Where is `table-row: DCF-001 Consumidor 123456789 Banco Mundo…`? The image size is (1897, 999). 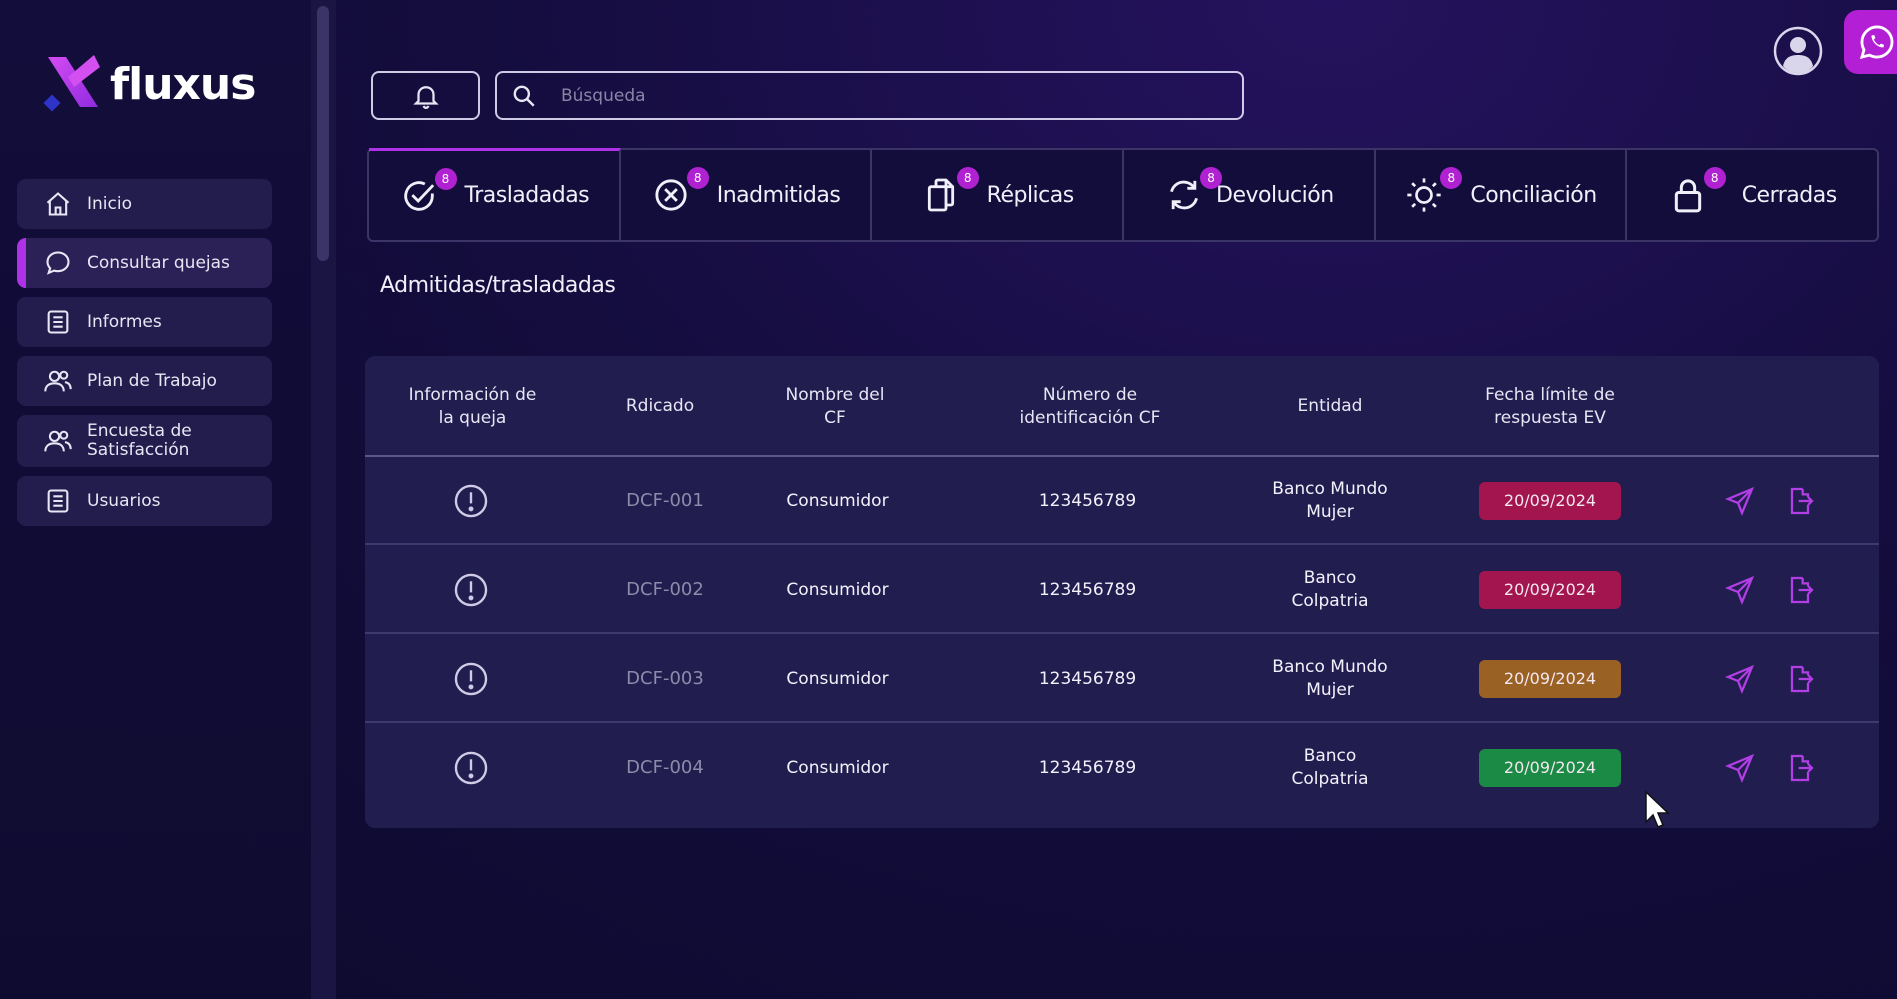
table-row: DCF-001 Consumidor 123456789 Banco Mundo… is located at coordinates (1122, 501).